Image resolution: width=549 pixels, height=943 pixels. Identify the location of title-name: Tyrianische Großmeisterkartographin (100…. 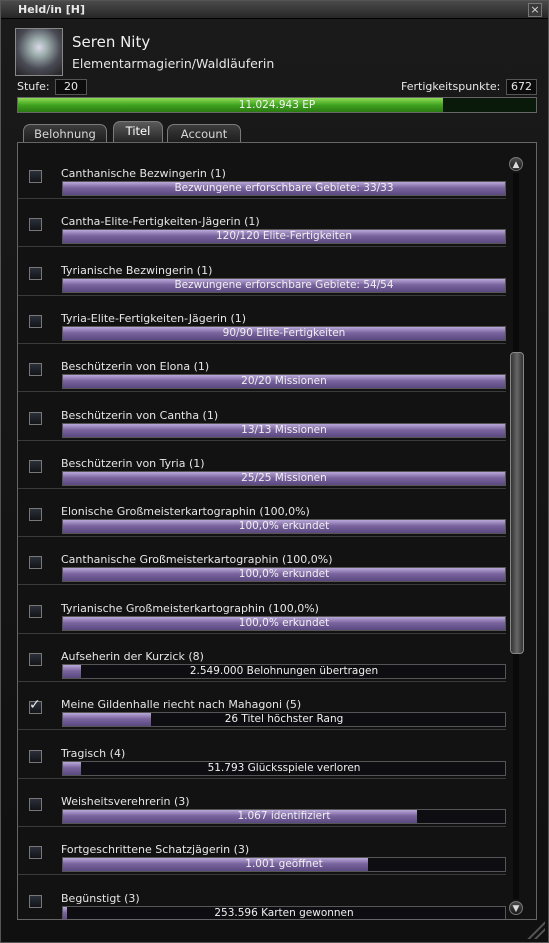
(190, 608).